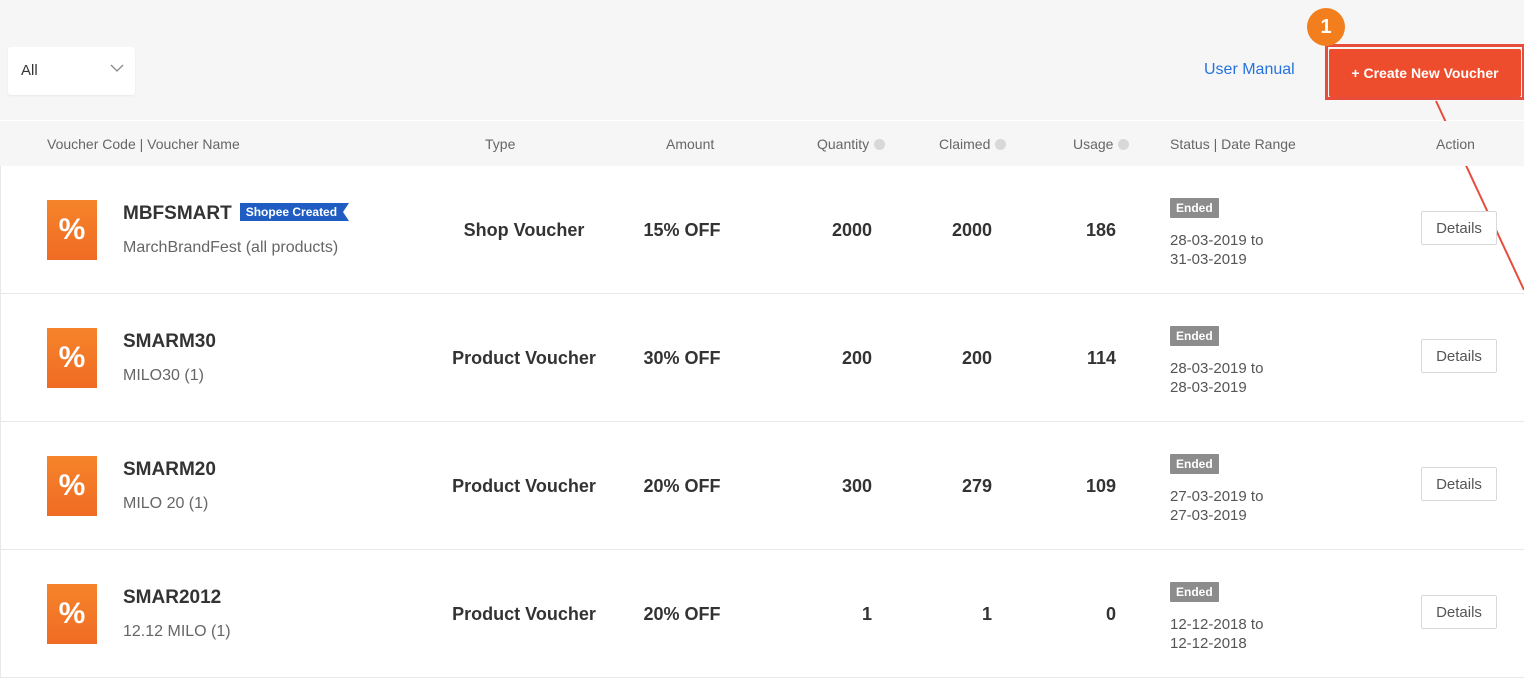  I want to click on date-range: 28-03-2019 to 31-03-2019, so click(1217, 250).